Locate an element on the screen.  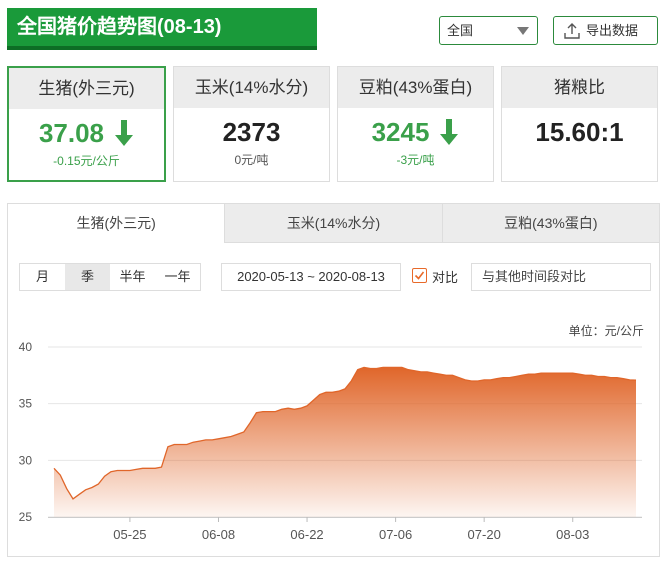
card-live-hog: 生猪(外三元) 37.08 -0.15元/公斤 is located at coordinates (86, 124).